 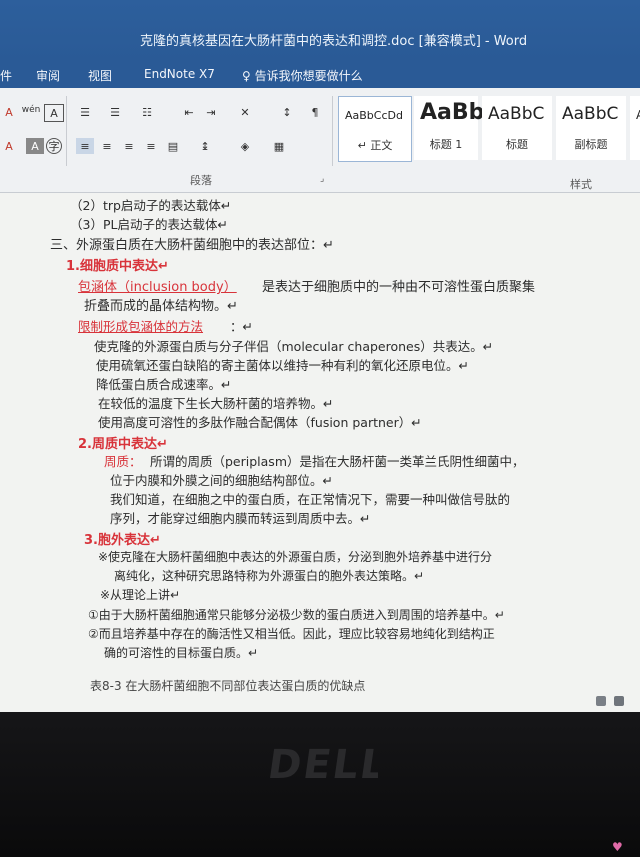 What do you see at coordinates (115, 112) in the screenshot?
I see `numbering-icon: ☰` at bounding box center [115, 112].